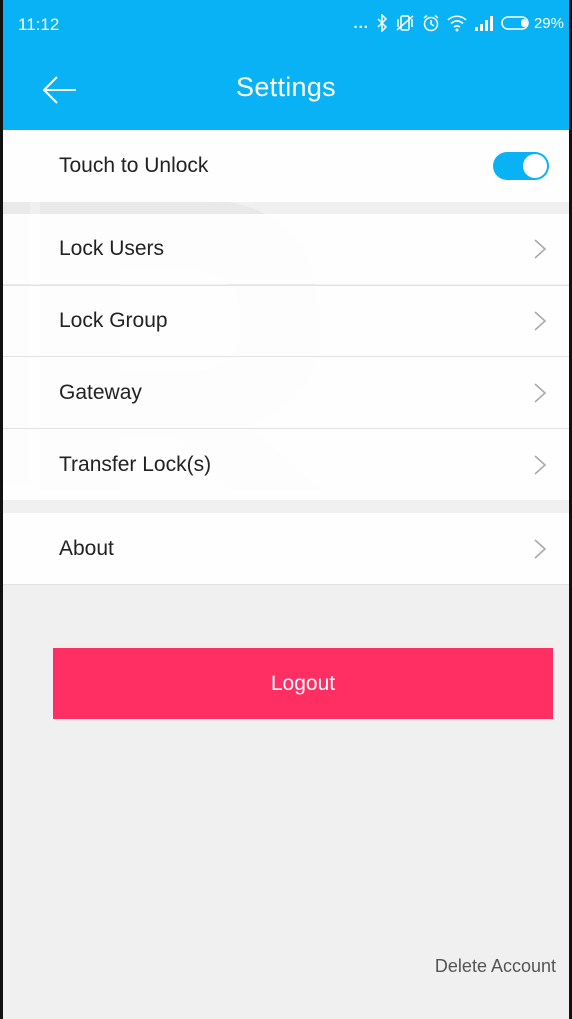  What do you see at coordinates (286, 584) in the screenshot?
I see `divider` at bounding box center [286, 584].